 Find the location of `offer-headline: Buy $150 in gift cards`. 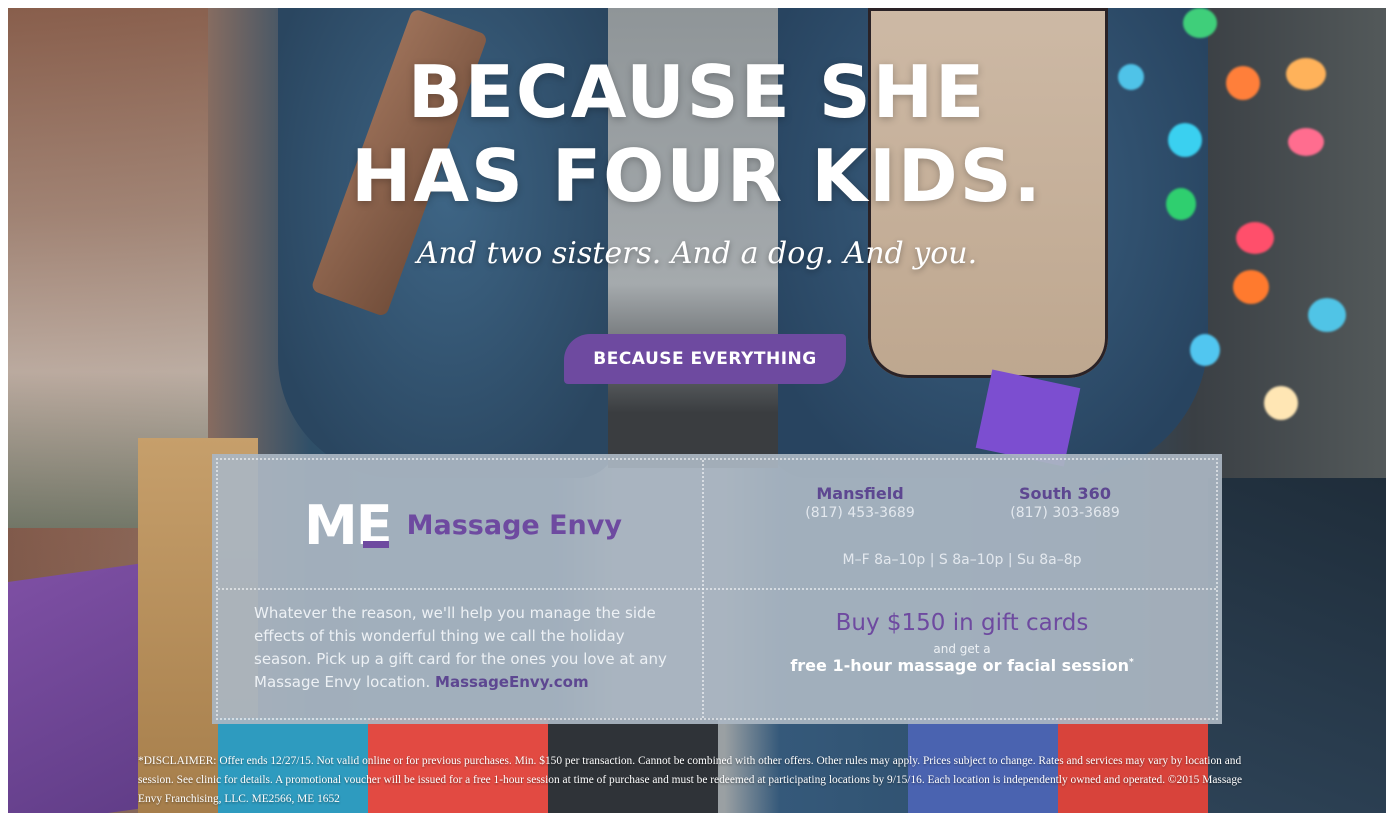

offer-headline: Buy $150 in gift cards is located at coordinates (962, 623).